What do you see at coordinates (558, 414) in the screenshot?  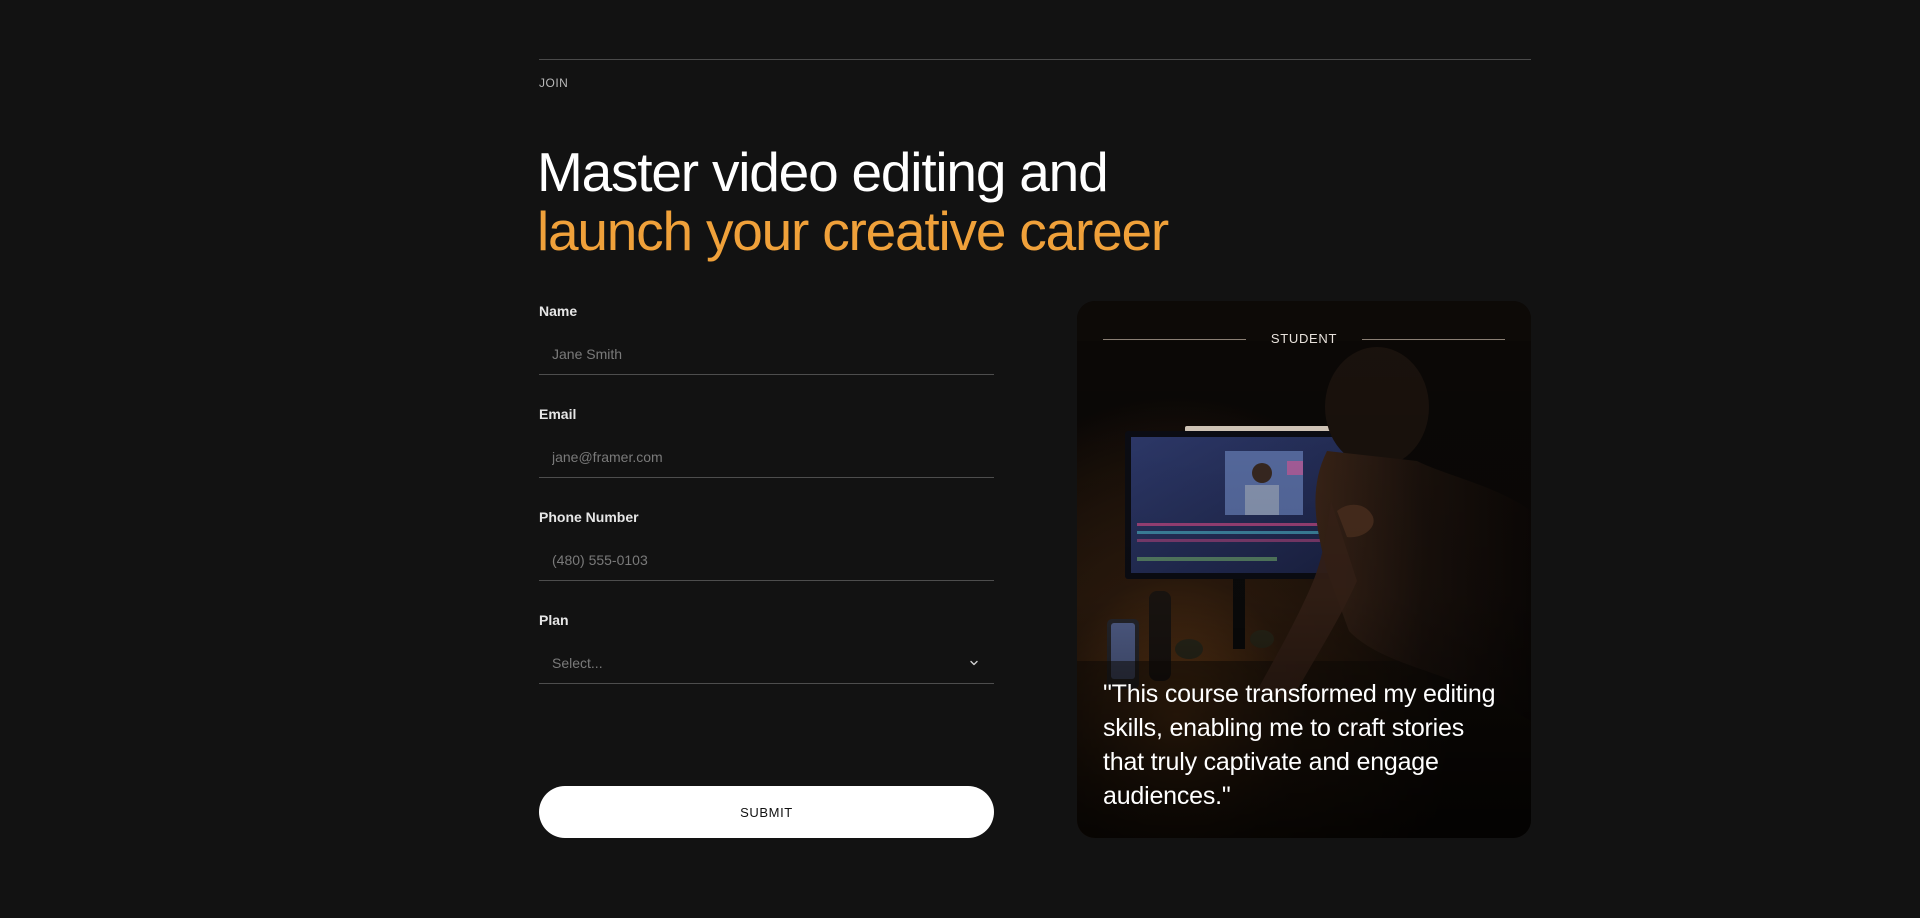 I see `email-label: Email` at bounding box center [558, 414].